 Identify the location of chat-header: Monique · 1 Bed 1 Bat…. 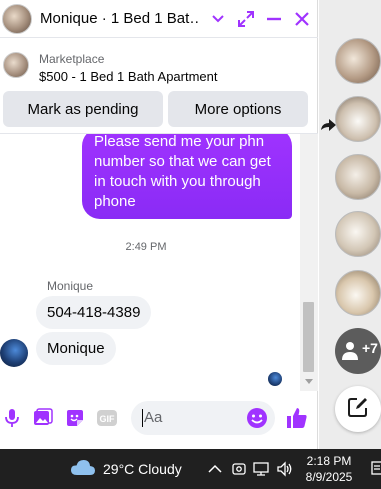
(159, 19).